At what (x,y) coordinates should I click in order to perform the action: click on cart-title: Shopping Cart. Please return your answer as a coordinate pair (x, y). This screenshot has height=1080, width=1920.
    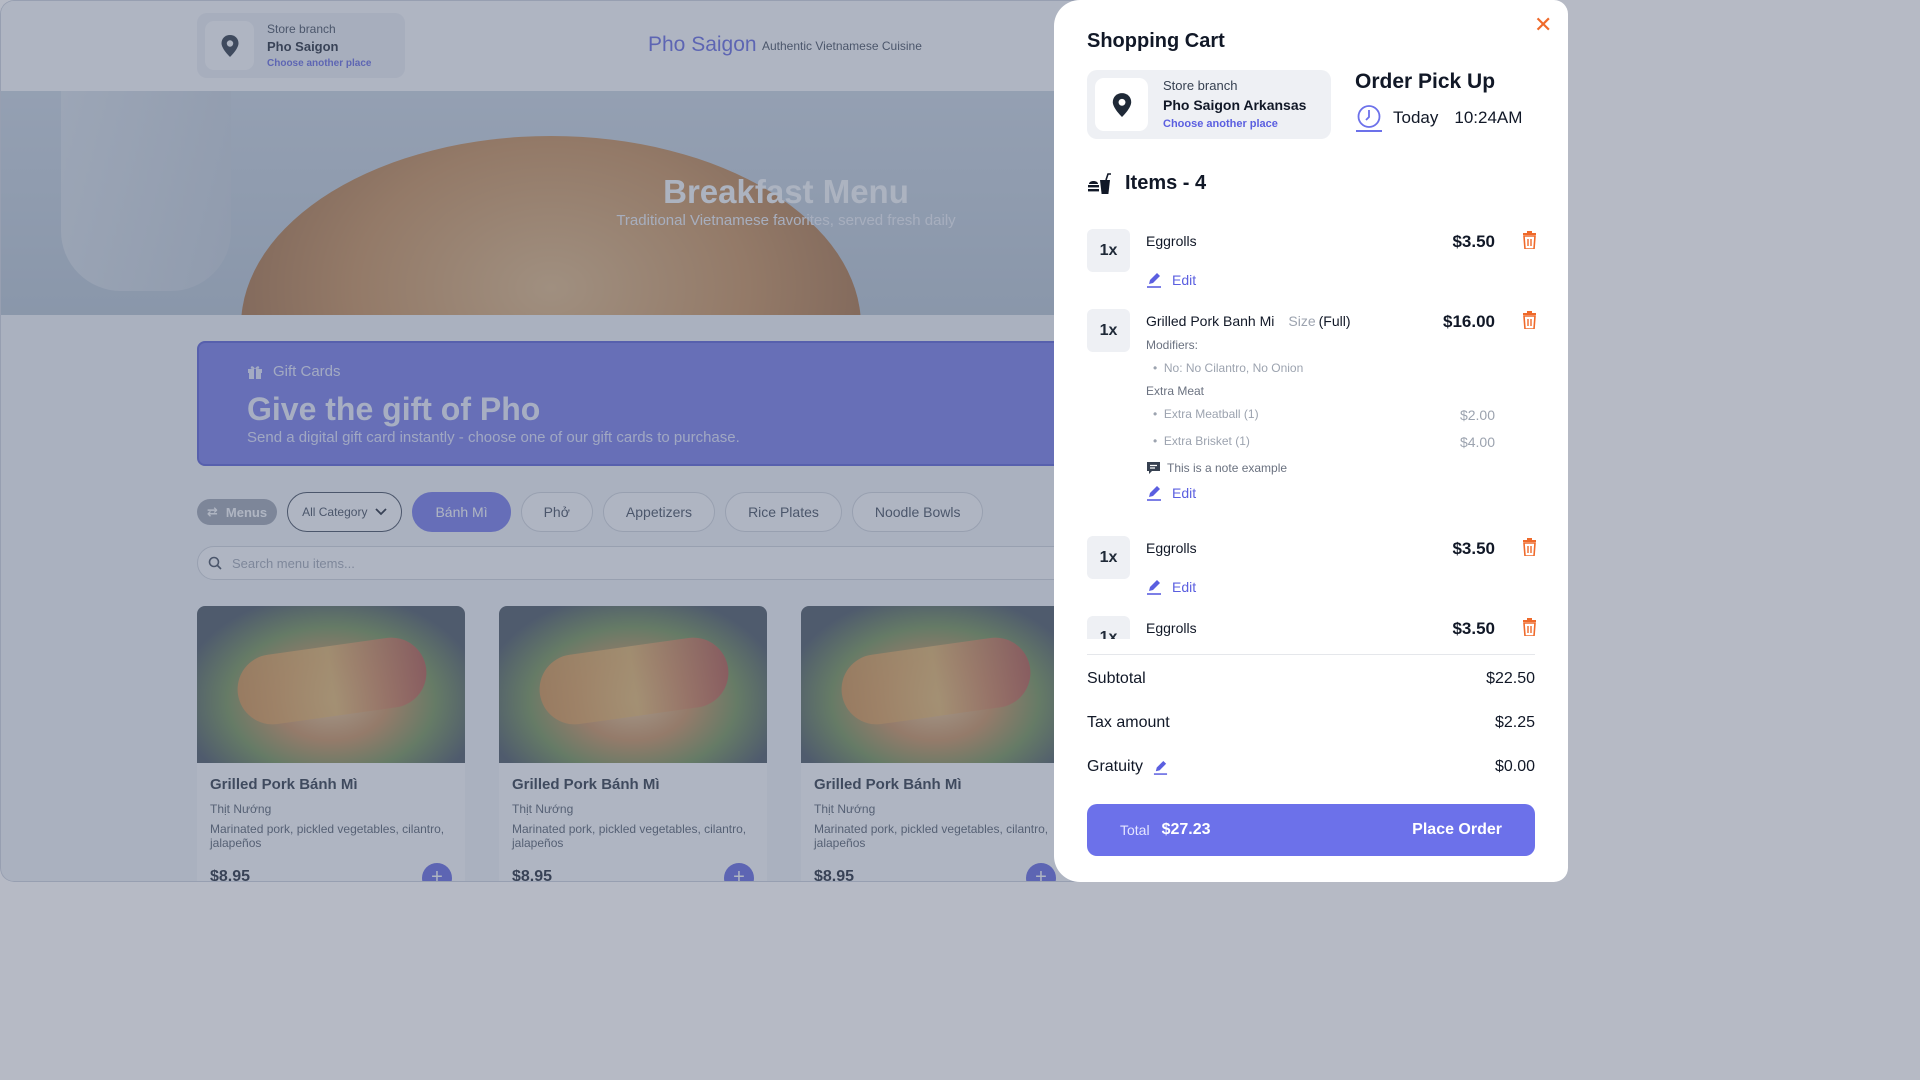
    Looking at the image, I should click on (1156, 41).